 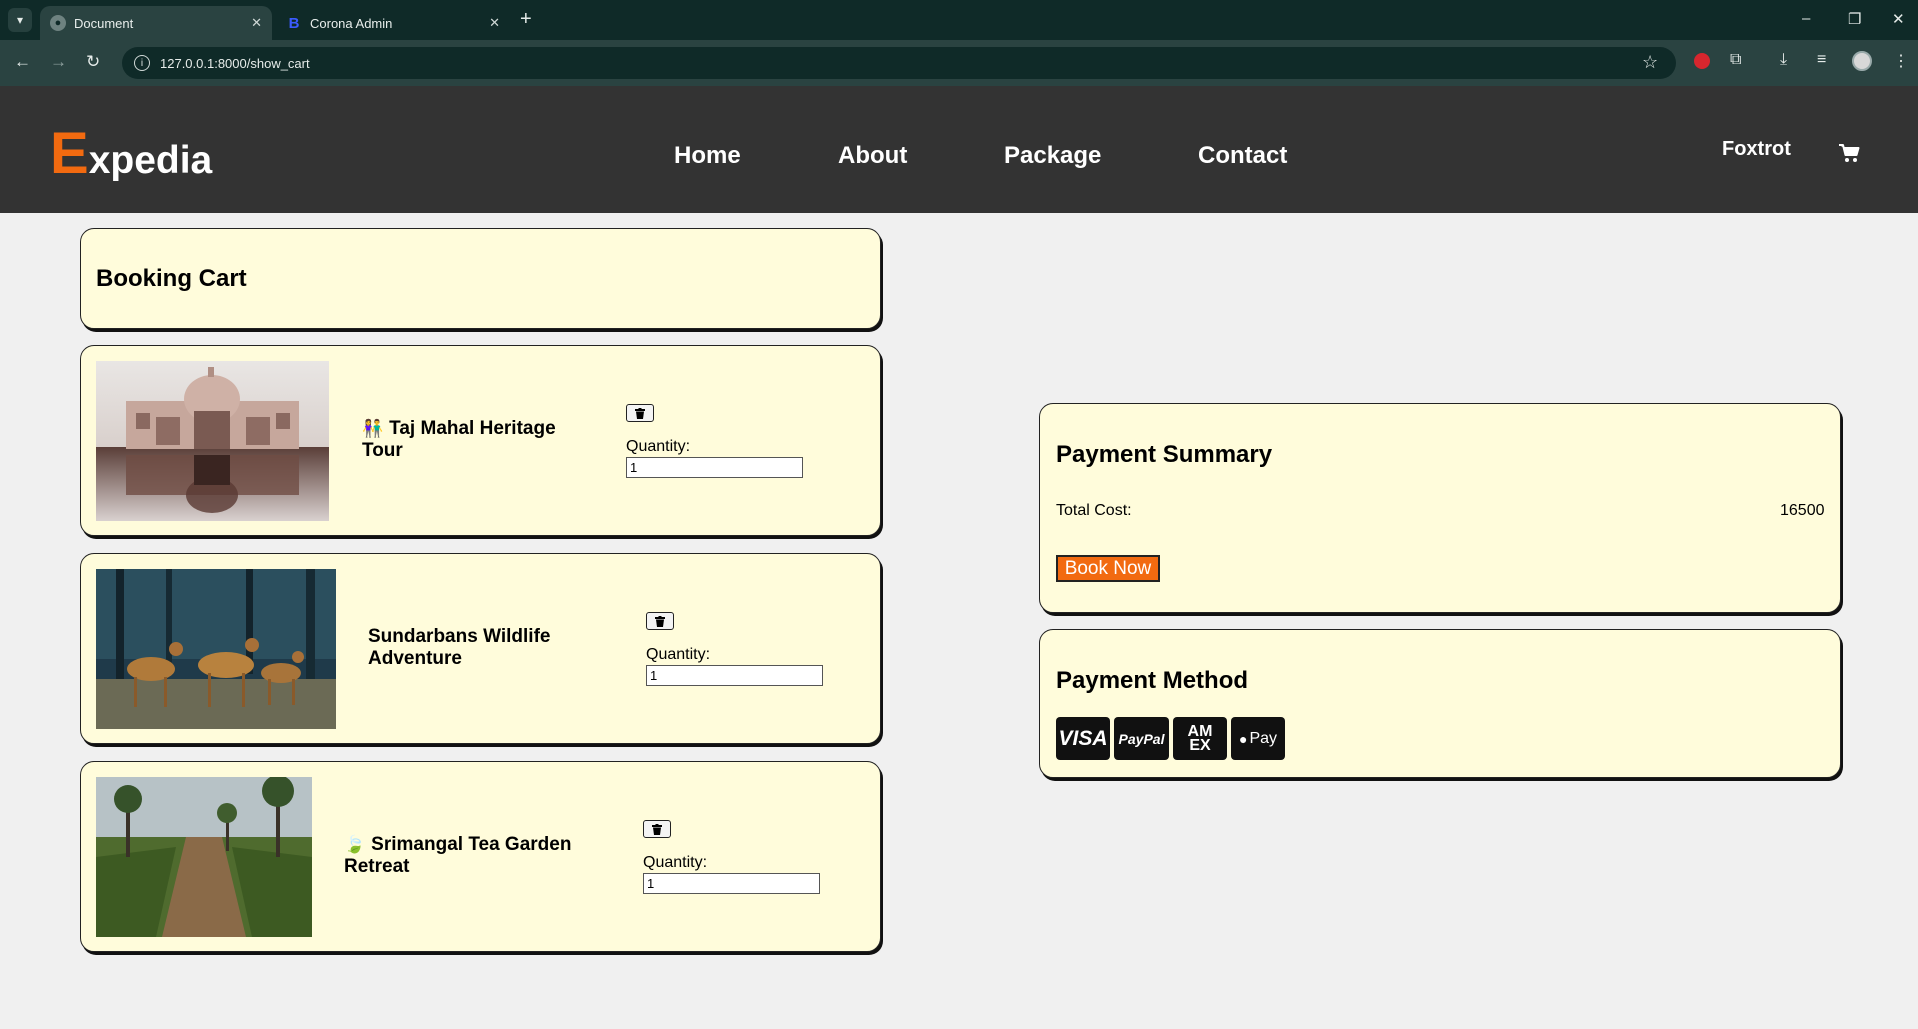 What do you see at coordinates (1108, 568) in the screenshot?
I see `book-now-button: Book Now` at bounding box center [1108, 568].